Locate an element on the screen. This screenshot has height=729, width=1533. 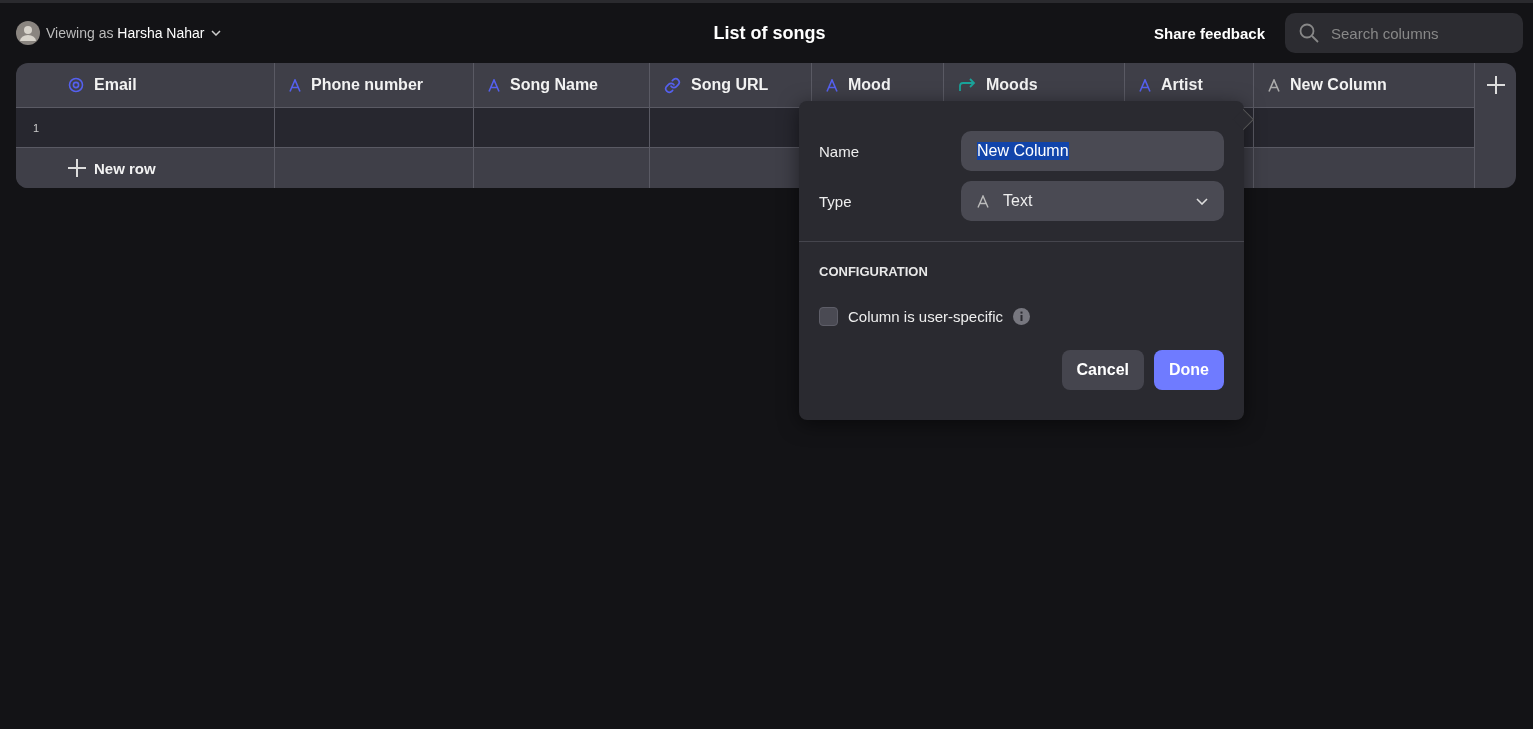
search-field: Search columns is located at coordinates (1404, 33).